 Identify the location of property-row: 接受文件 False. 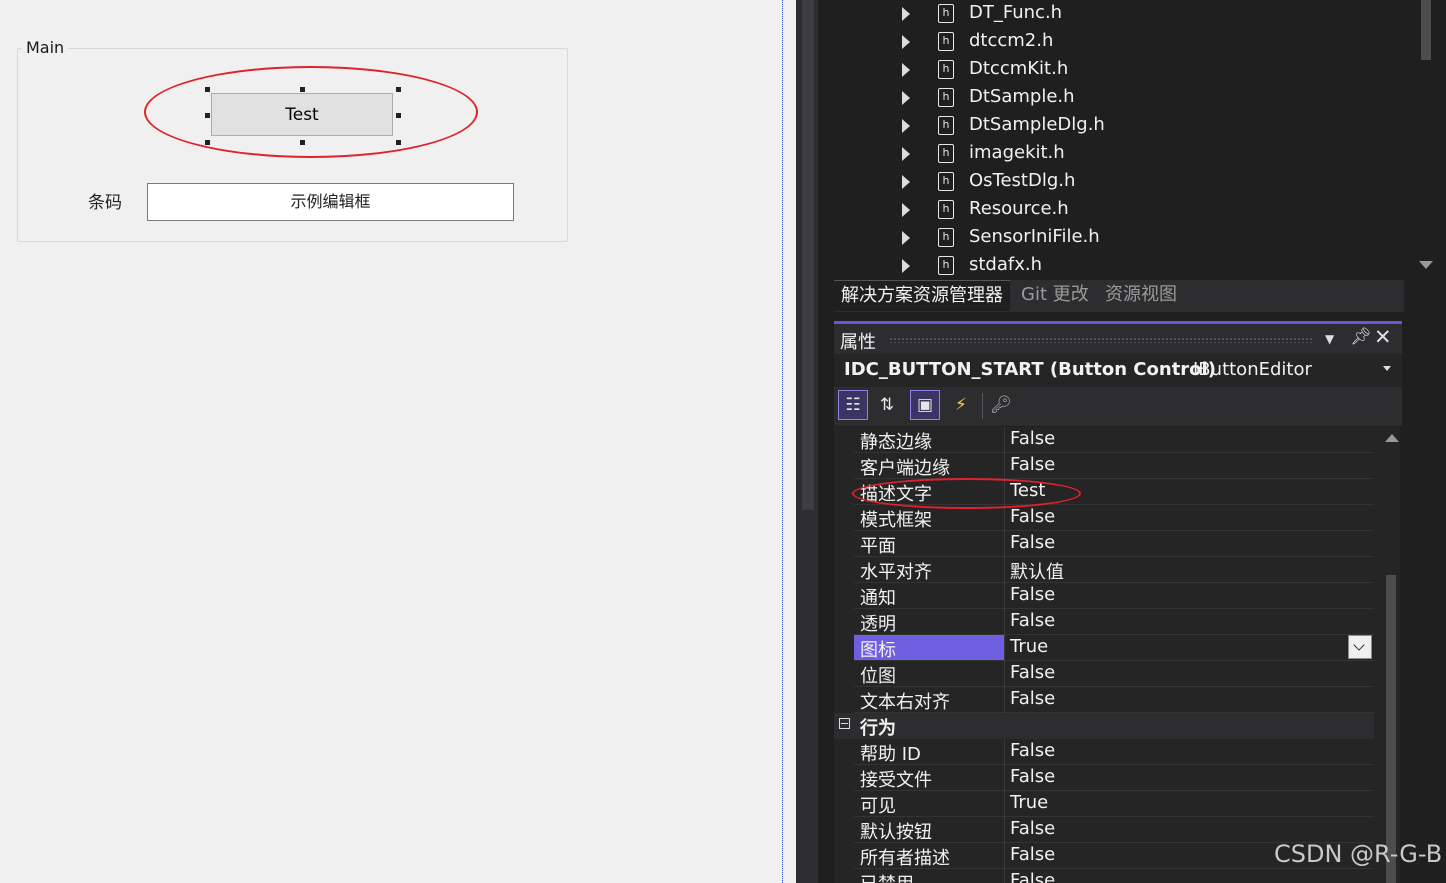
(1114, 778).